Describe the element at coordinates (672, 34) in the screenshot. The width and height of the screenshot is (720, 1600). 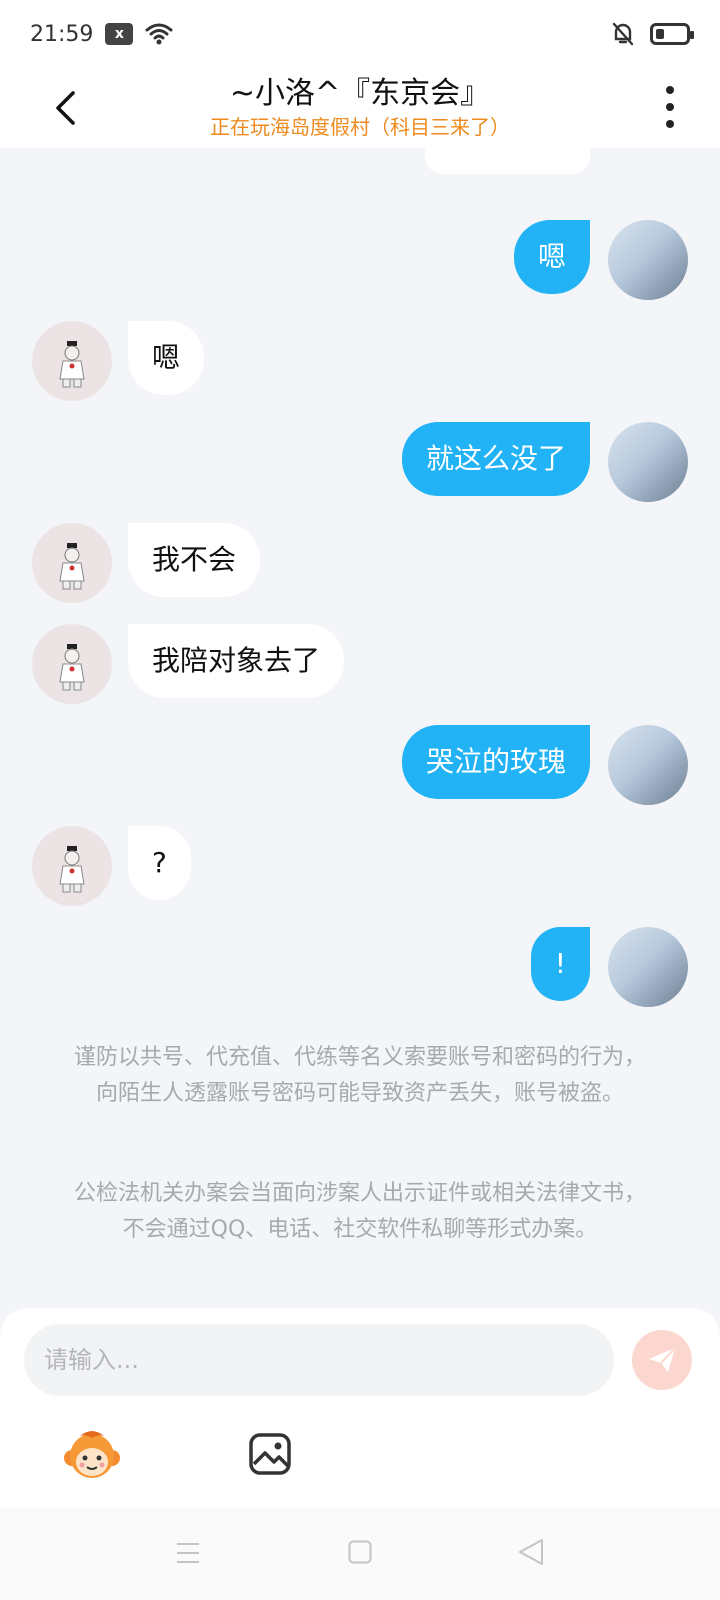
I see `battery-icon` at that location.